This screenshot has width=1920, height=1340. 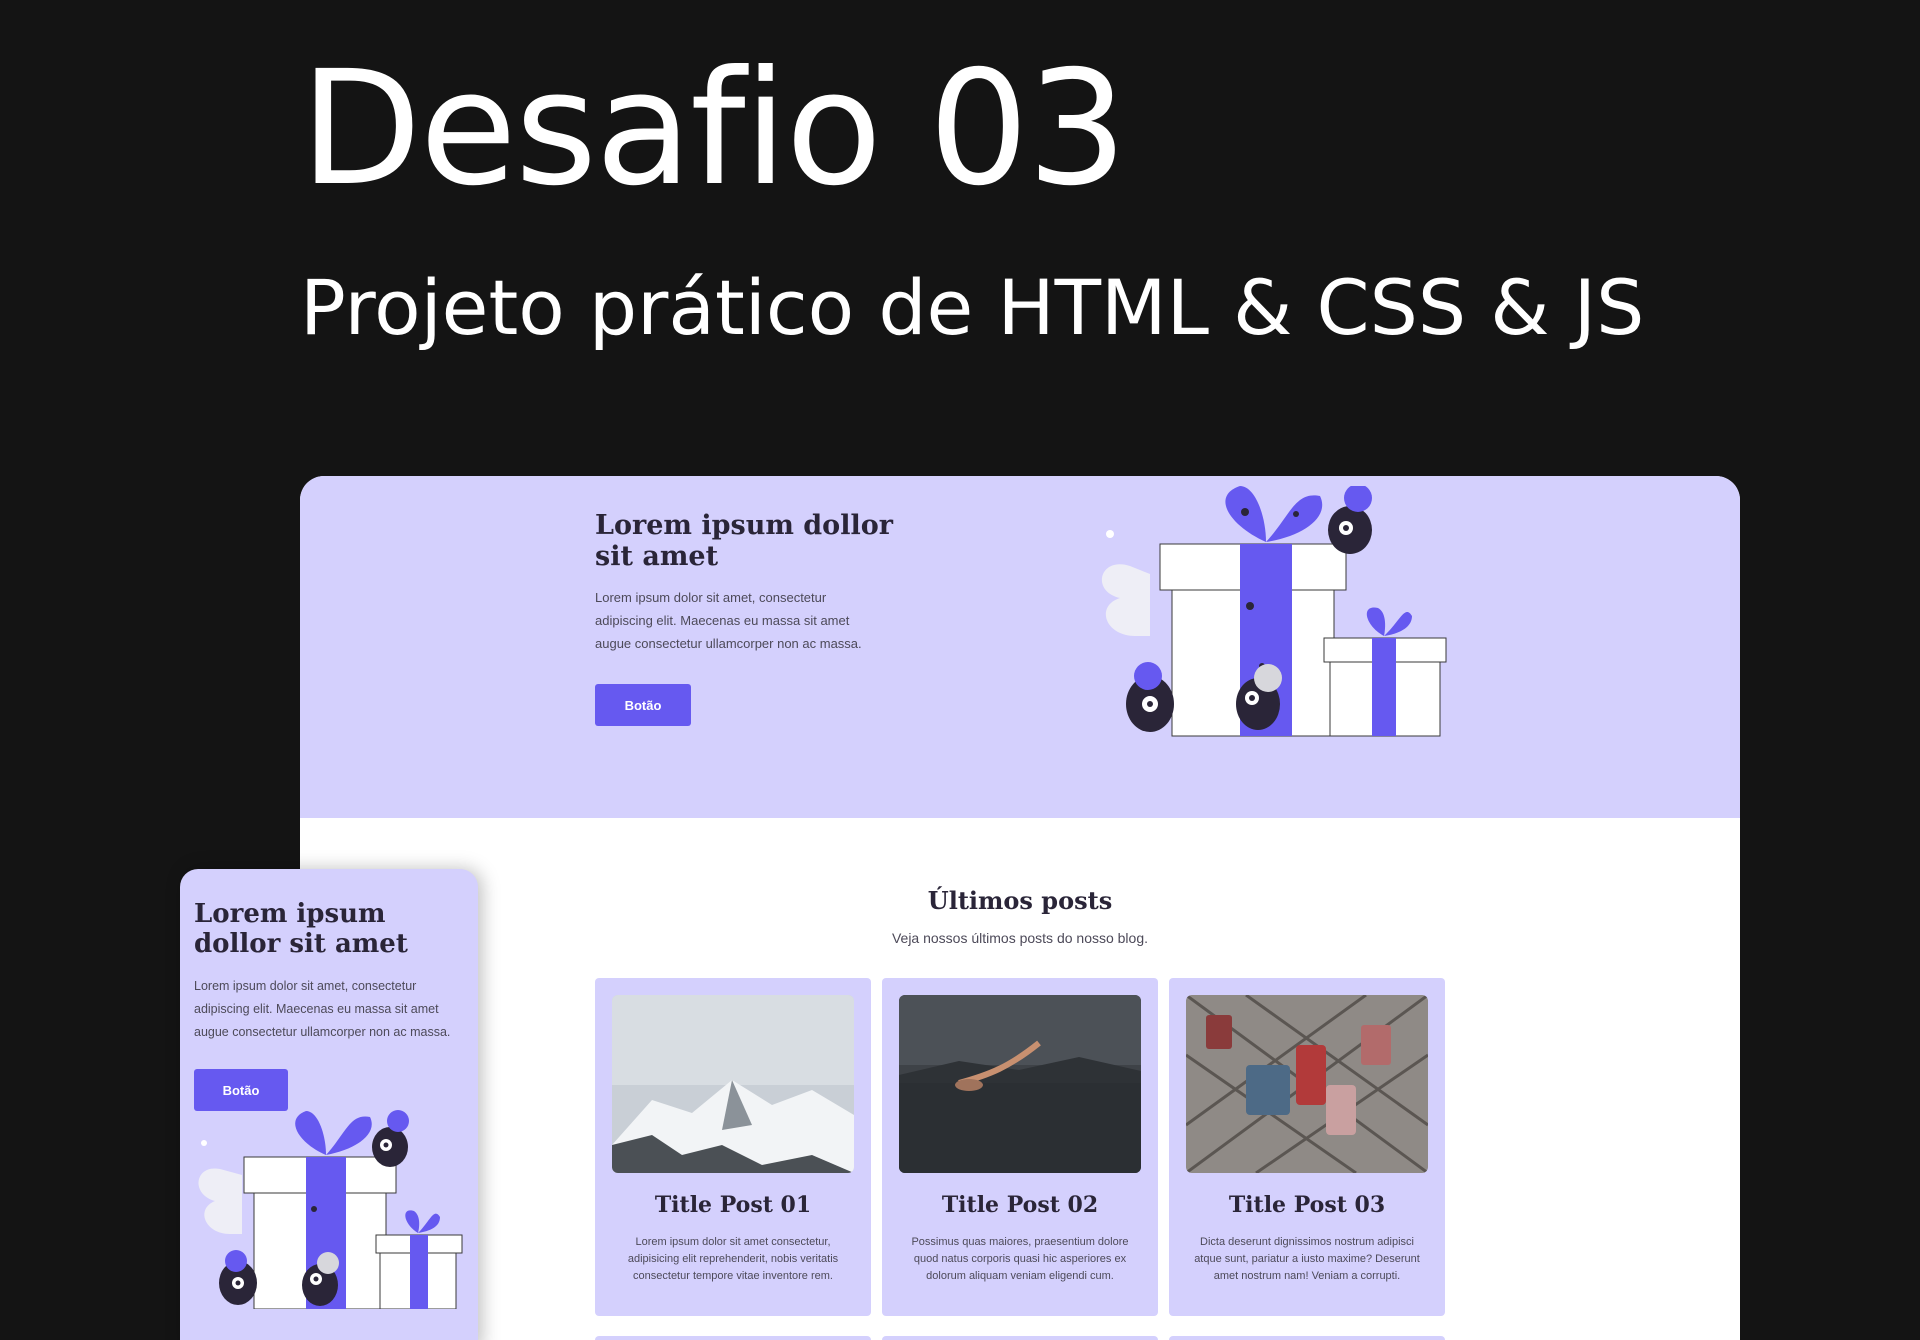 What do you see at coordinates (972, 307) in the screenshot?
I see `page-subtitle: Projeto prático de HTML & CSS & JS` at bounding box center [972, 307].